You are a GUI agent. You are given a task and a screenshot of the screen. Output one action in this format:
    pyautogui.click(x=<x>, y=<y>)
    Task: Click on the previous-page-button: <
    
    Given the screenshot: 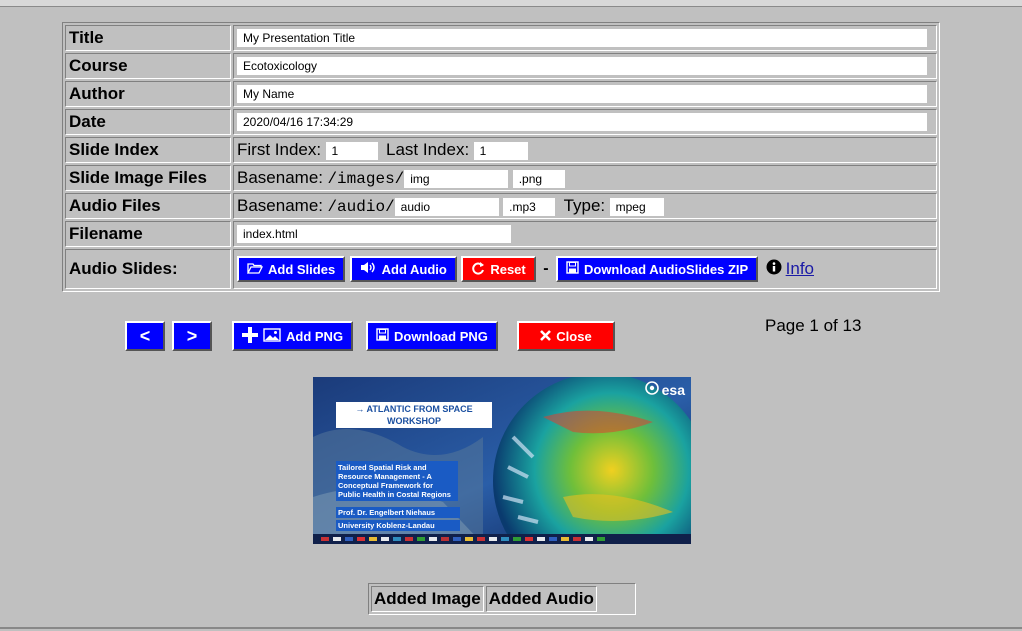 What is the action you would take?
    pyautogui.click(x=145, y=336)
    